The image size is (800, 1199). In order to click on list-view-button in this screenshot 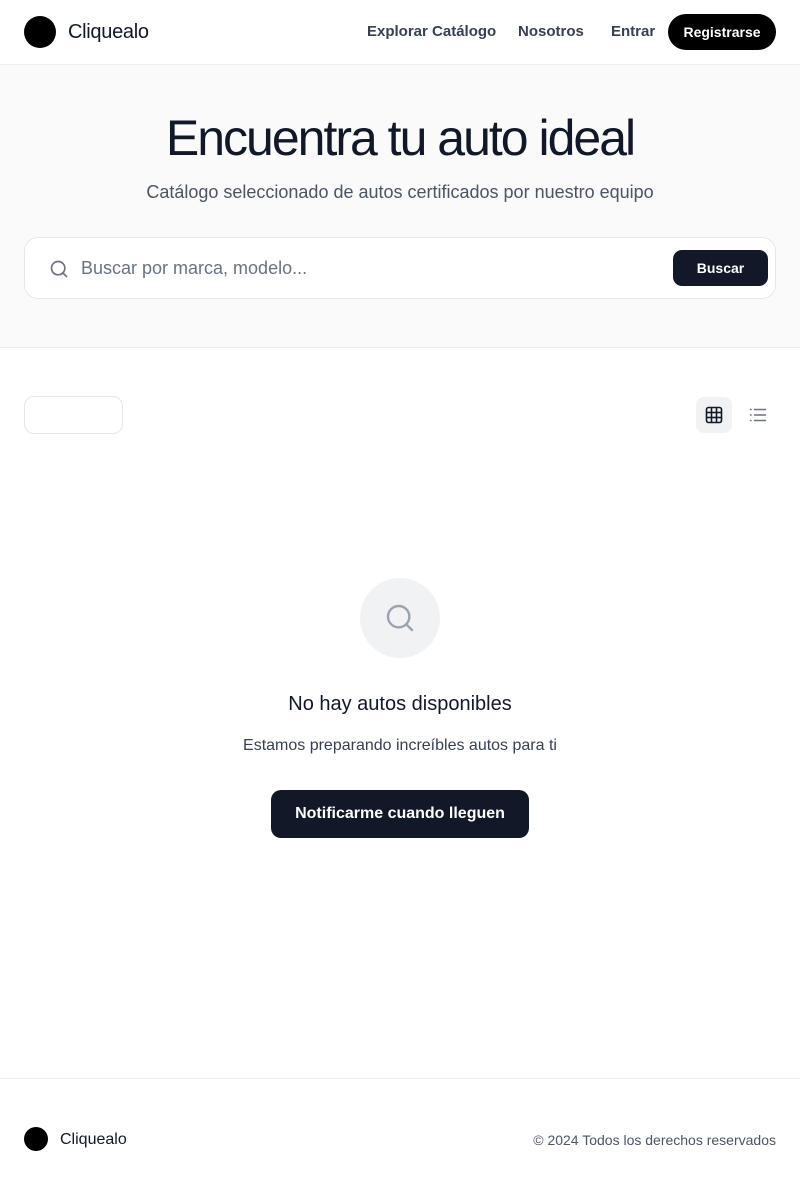, I will do `click(758, 415)`.